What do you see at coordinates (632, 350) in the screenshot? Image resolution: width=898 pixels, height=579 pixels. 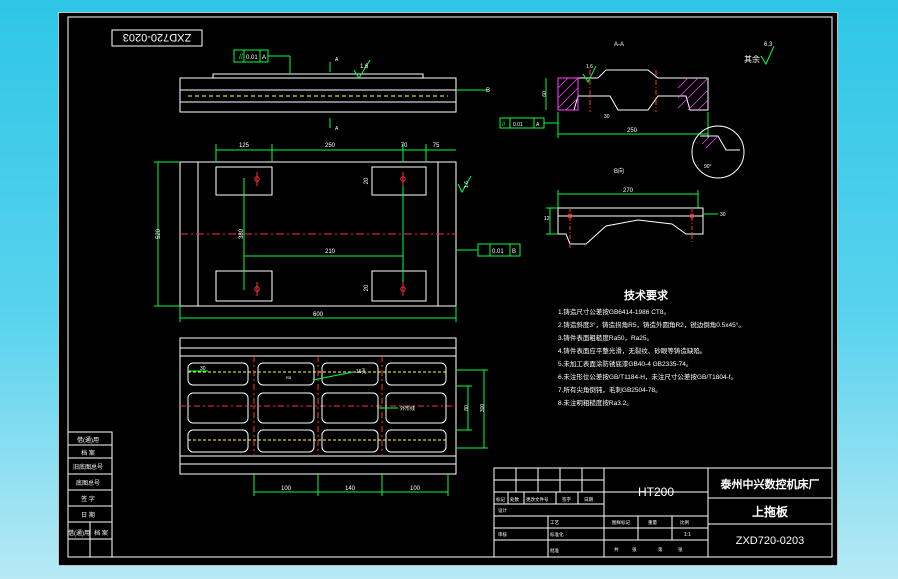 I see `tech-line-4: 4.铸件表面应平整光滑，无裂纹、砂眼等铸造缺陷。` at bounding box center [632, 350].